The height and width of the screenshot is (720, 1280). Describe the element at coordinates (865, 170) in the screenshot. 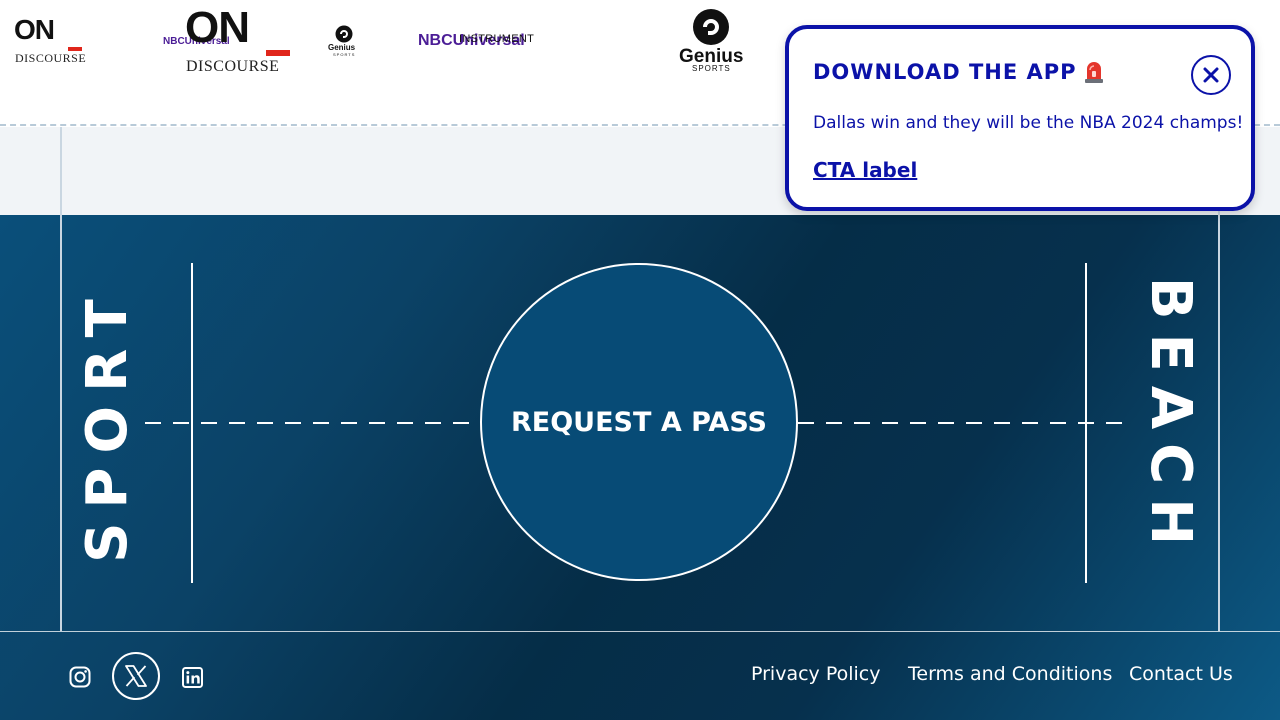

I see `toast-cta-link: CTA label` at that location.